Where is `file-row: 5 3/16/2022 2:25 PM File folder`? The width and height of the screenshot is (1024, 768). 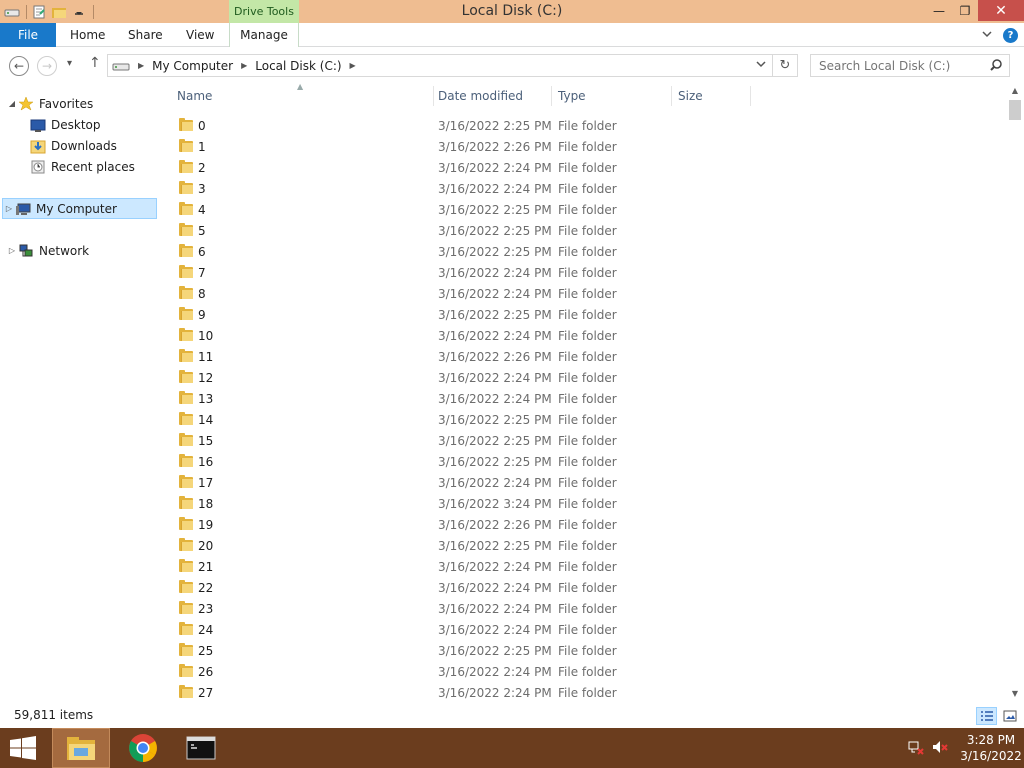 file-row: 5 3/16/2022 2:25 PM File folder is located at coordinates (583, 230).